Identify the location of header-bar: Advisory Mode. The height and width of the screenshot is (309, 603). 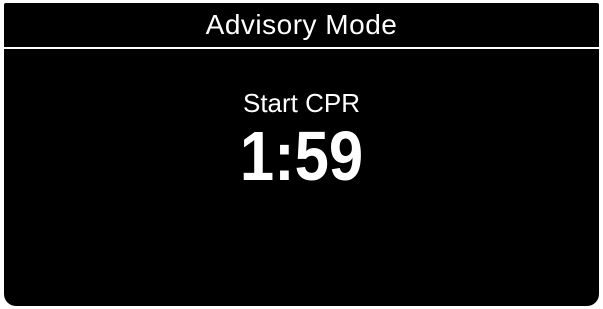
(301, 25).